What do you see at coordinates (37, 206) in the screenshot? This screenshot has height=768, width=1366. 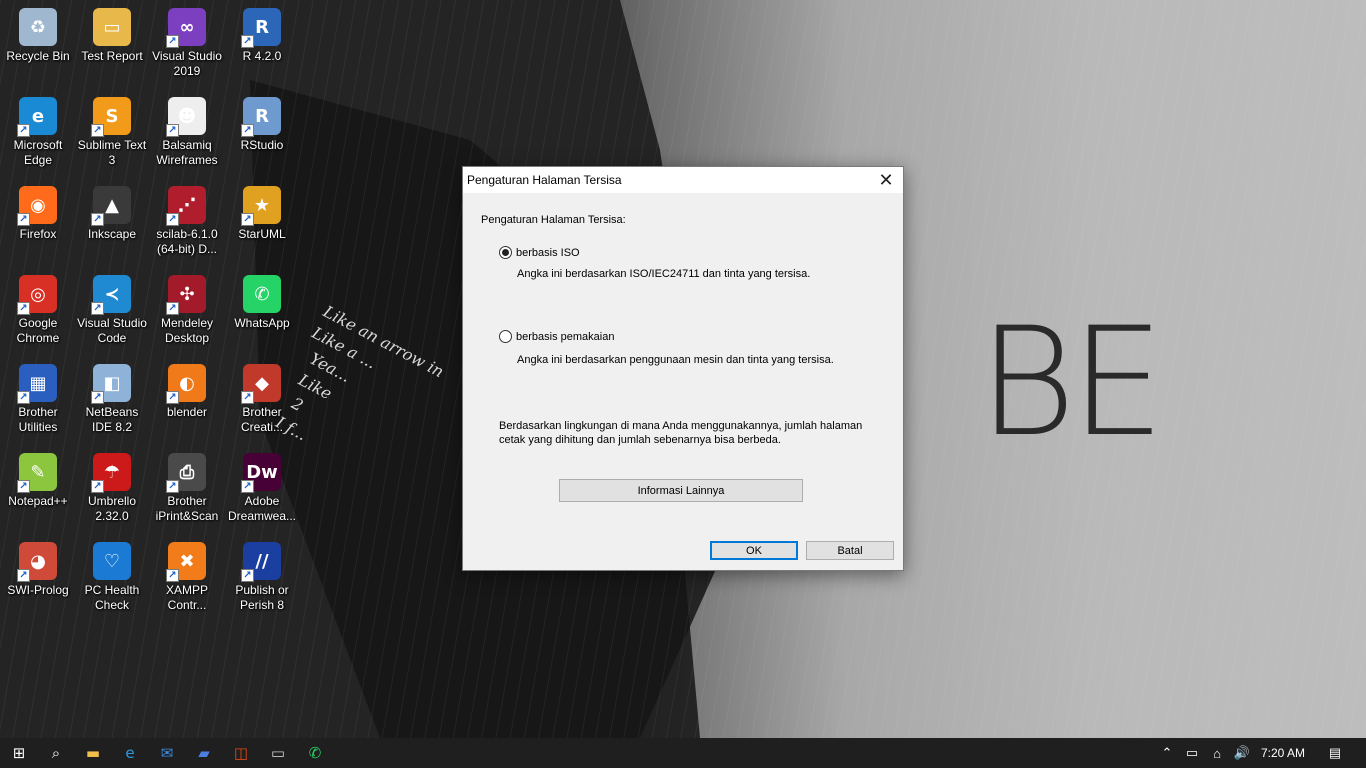 I see `firefox-icon: ◉ ↗` at bounding box center [37, 206].